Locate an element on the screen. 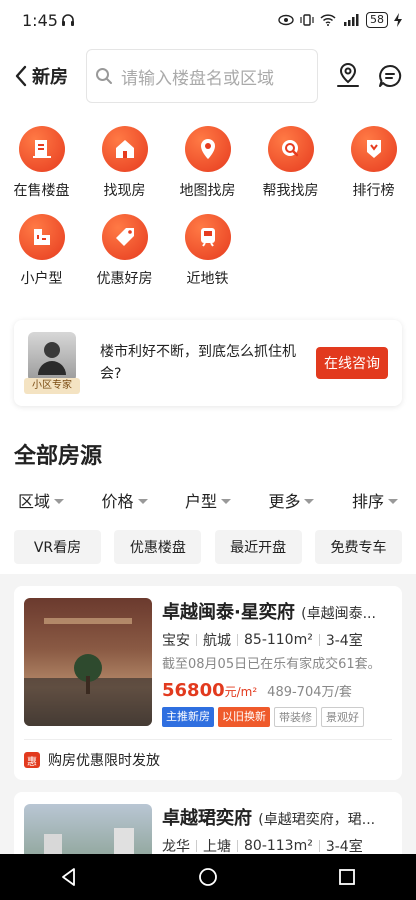  category-discount: 优惠好房 is located at coordinates (124, 251).